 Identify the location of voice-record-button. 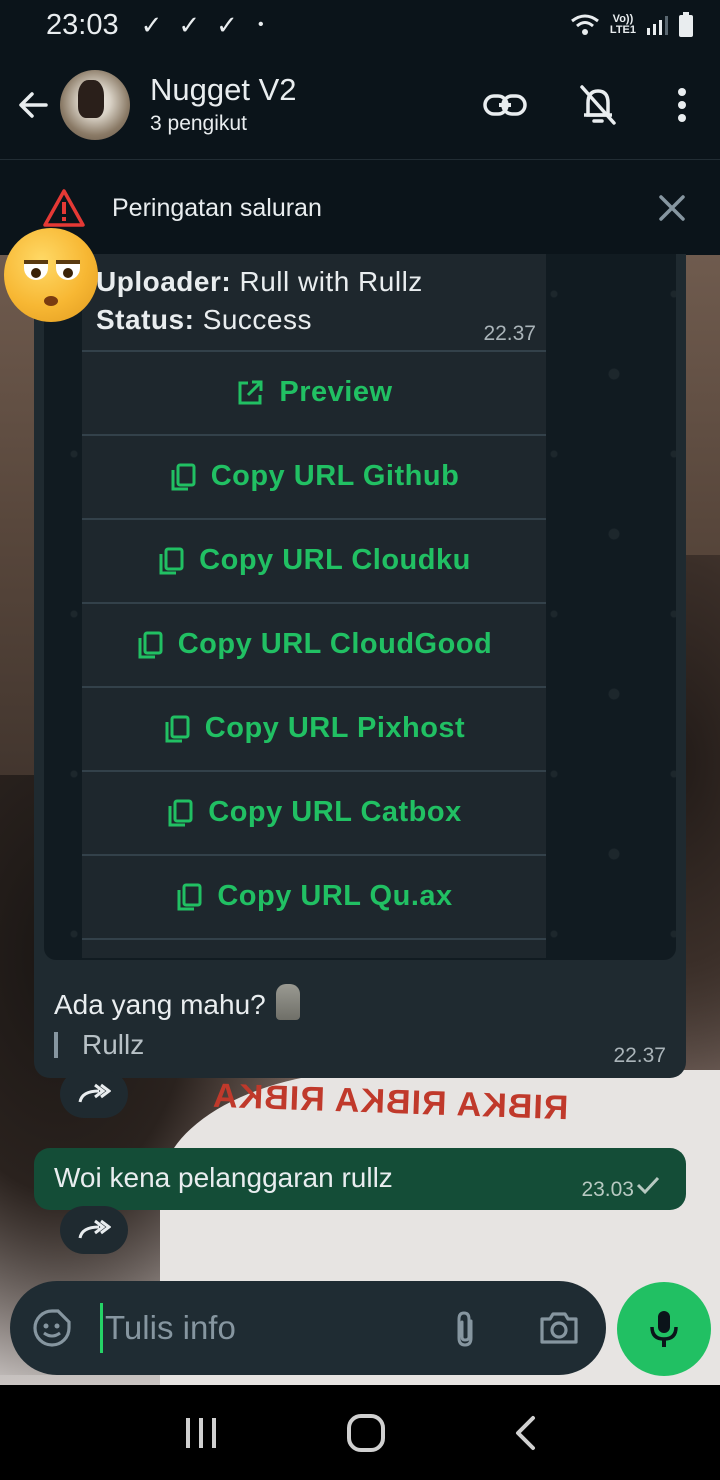
(664, 1329).